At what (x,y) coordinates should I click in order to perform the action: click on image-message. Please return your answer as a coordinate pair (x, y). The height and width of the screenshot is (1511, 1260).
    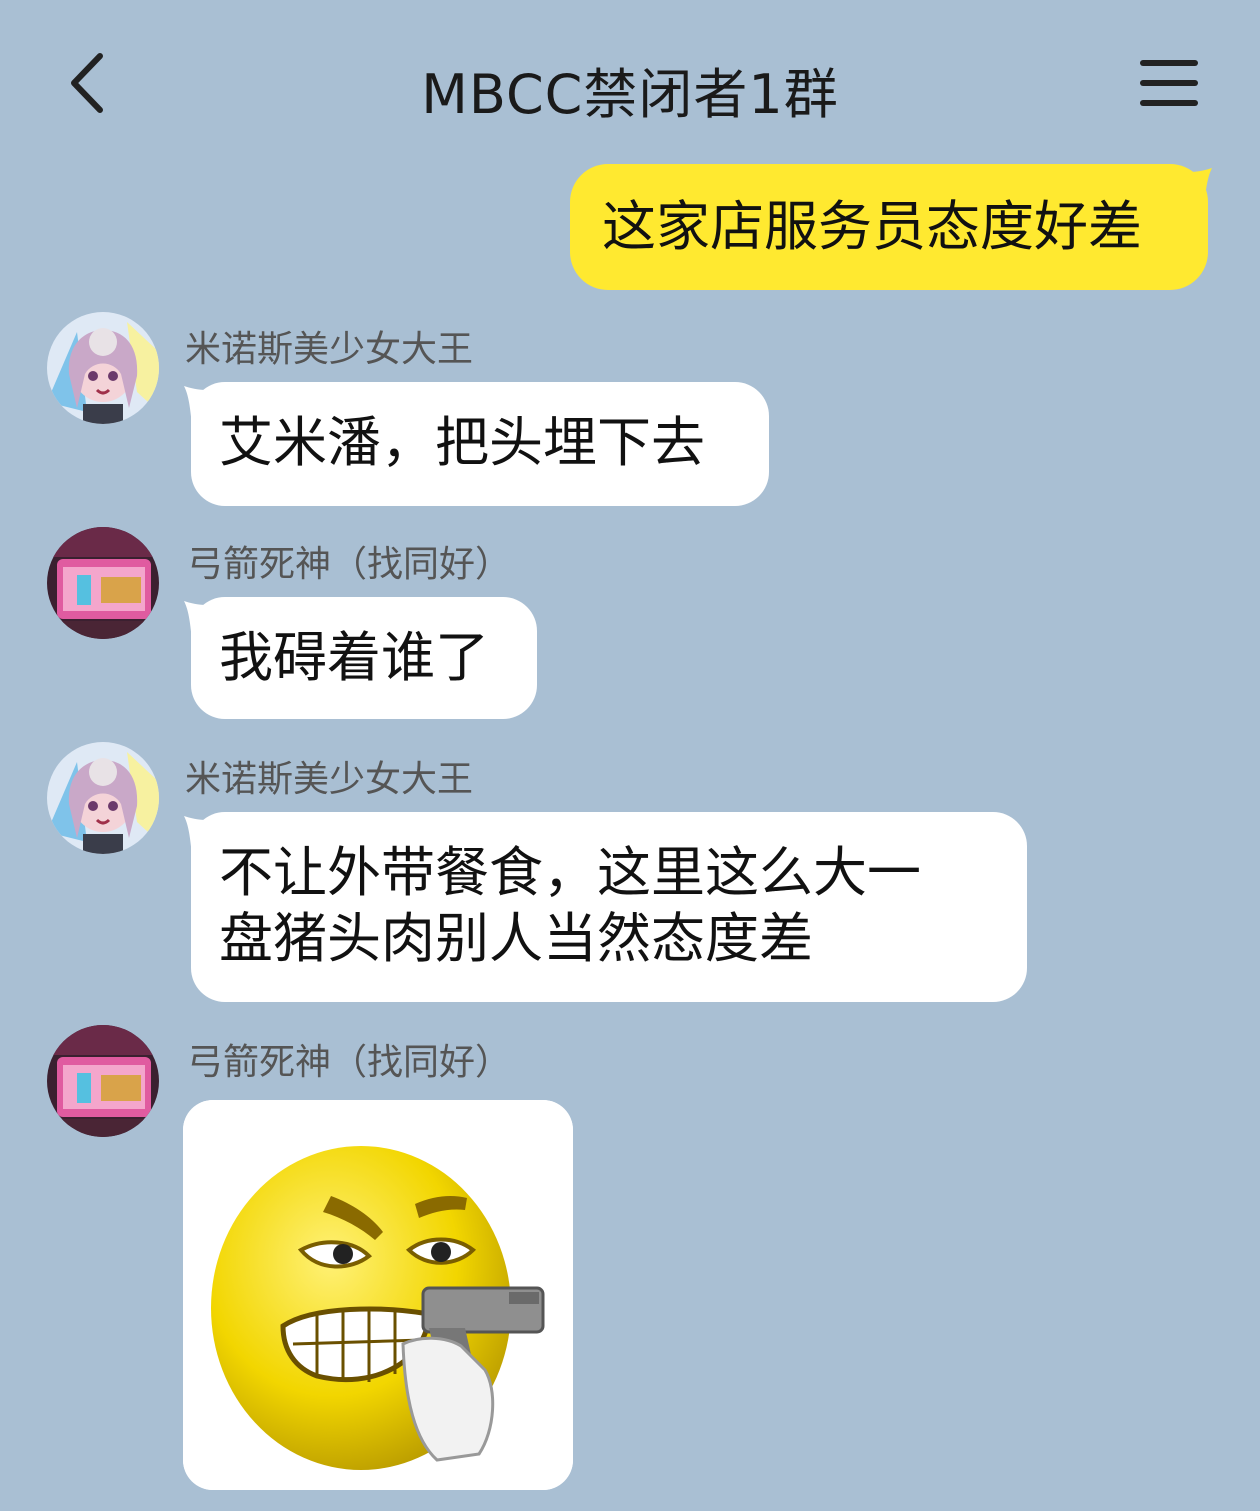
    Looking at the image, I should click on (378, 1295).